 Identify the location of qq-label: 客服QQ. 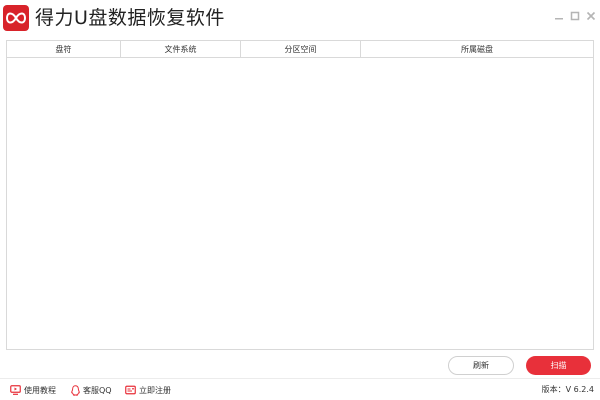
(97, 390).